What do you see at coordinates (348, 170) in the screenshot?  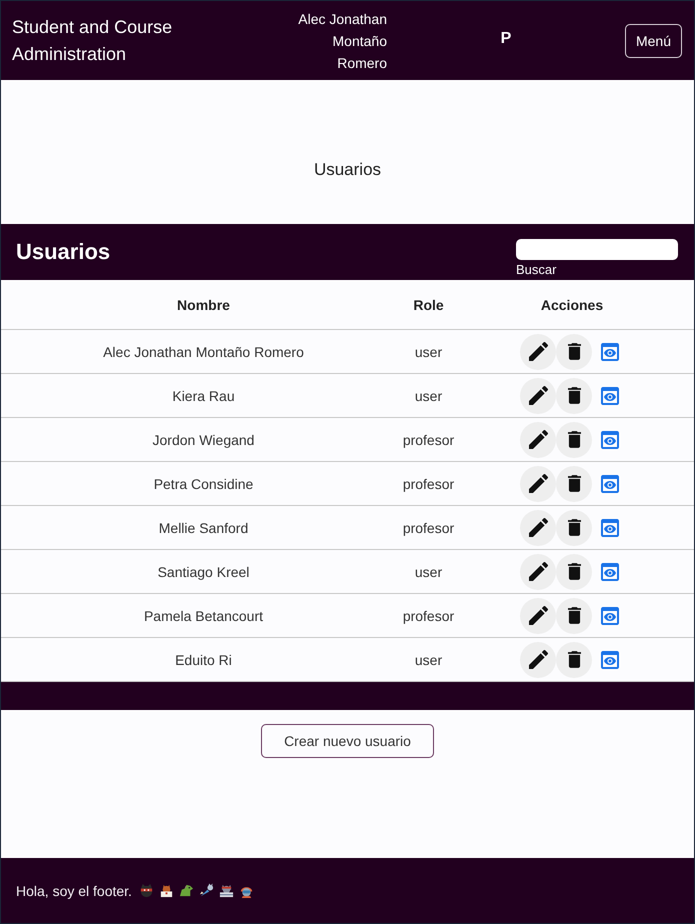 I see `page-heading: Usuarios` at bounding box center [348, 170].